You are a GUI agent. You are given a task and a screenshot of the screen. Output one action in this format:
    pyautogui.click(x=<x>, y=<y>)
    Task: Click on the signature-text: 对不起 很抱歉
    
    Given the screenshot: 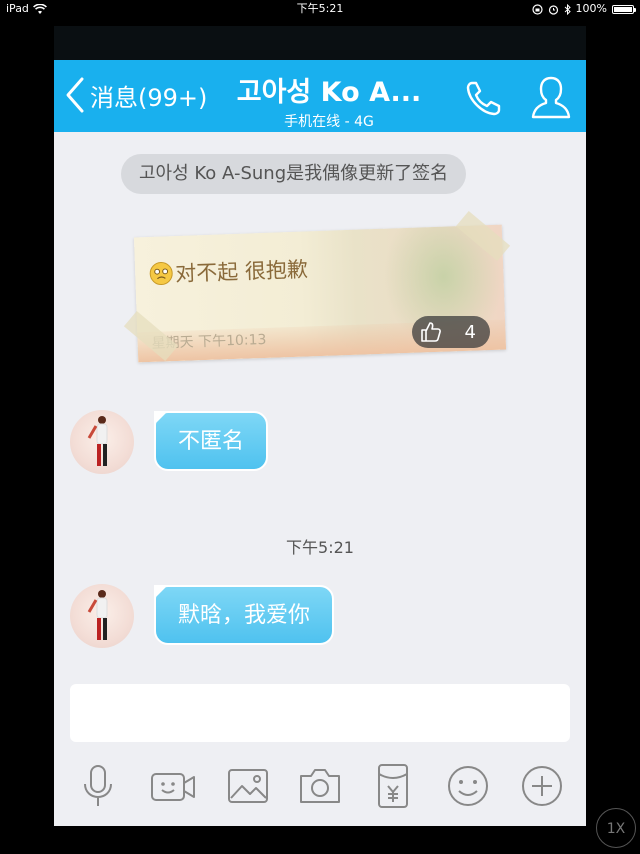 What is the action you would take?
    pyautogui.click(x=241, y=272)
    